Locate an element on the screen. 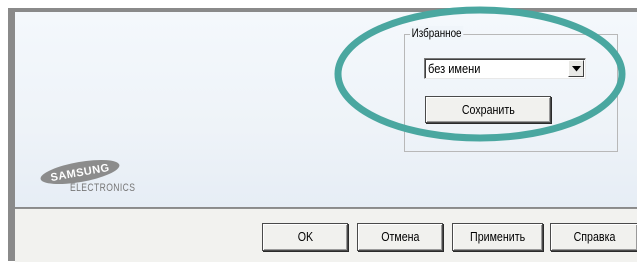 This screenshot has height=262, width=637. cancel-button: Отмена is located at coordinates (400, 237).